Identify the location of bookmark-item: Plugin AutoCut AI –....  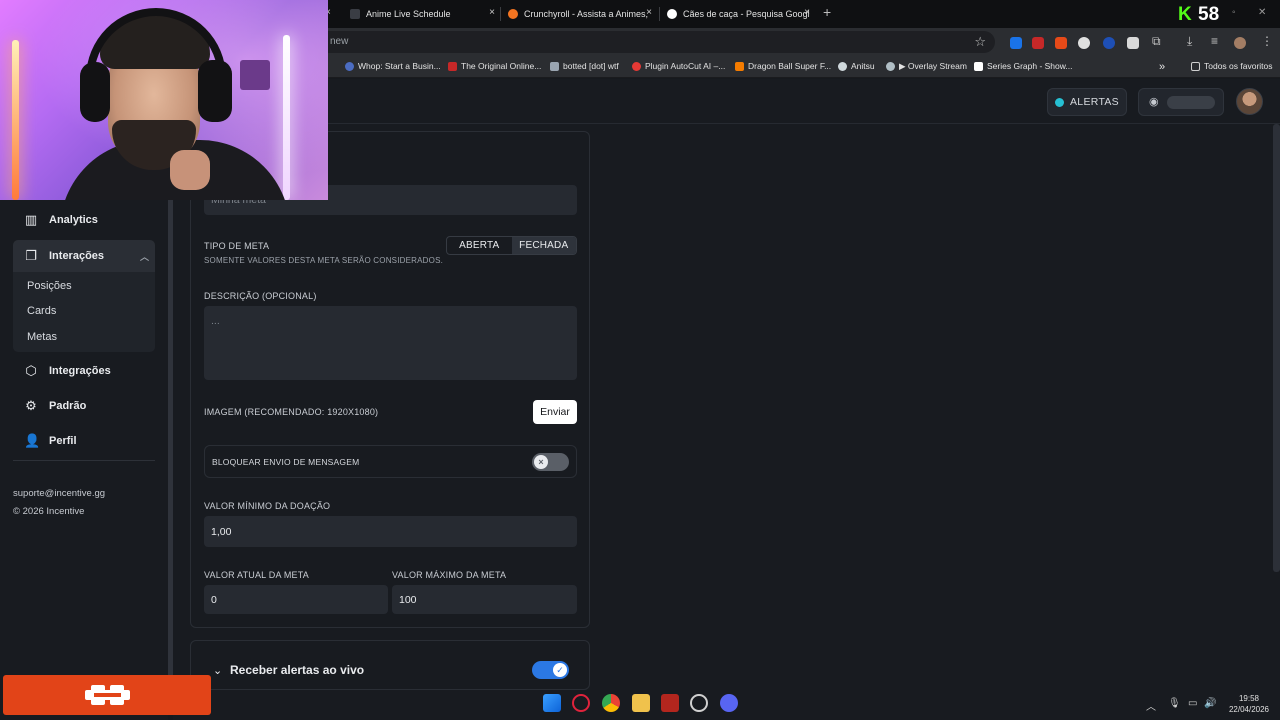
(678, 66).